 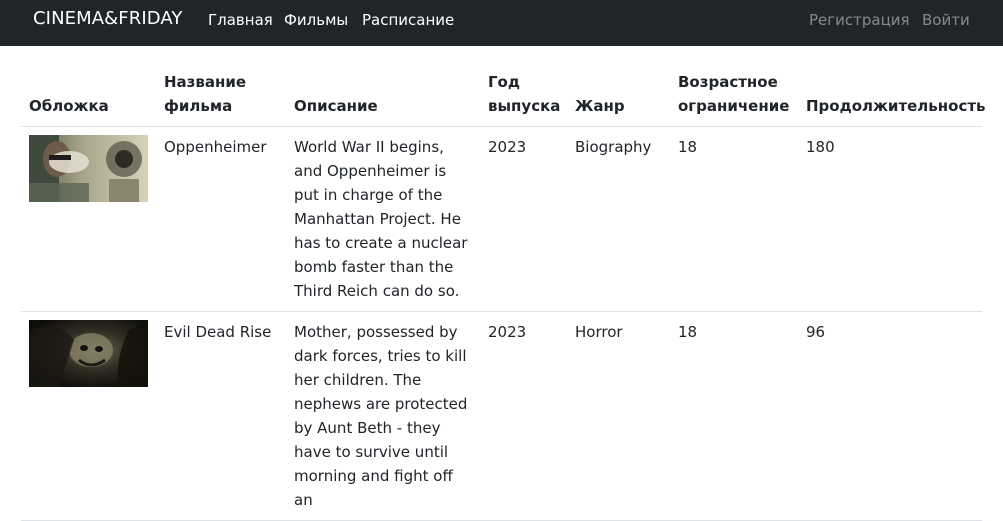 What do you see at coordinates (316, 20) in the screenshot?
I see `nav-link-films: Фильмы` at bounding box center [316, 20].